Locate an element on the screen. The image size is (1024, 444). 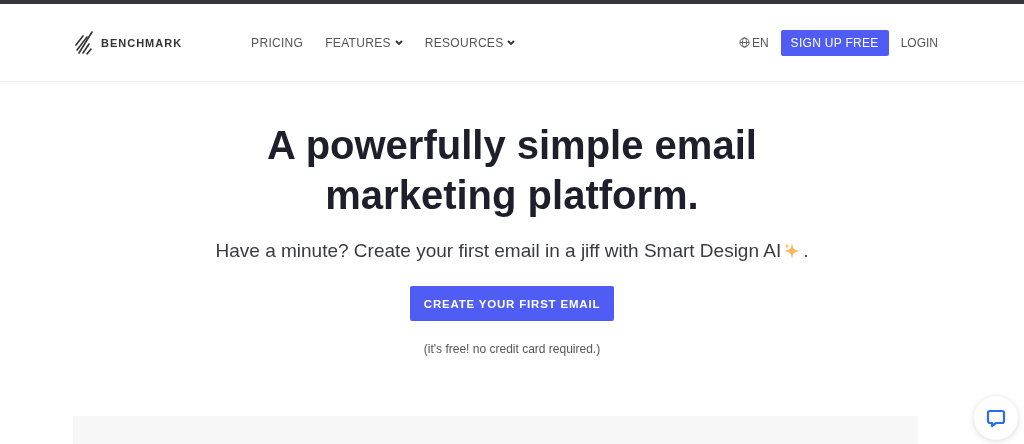
nav-link: FEATURES is located at coordinates (364, 42).